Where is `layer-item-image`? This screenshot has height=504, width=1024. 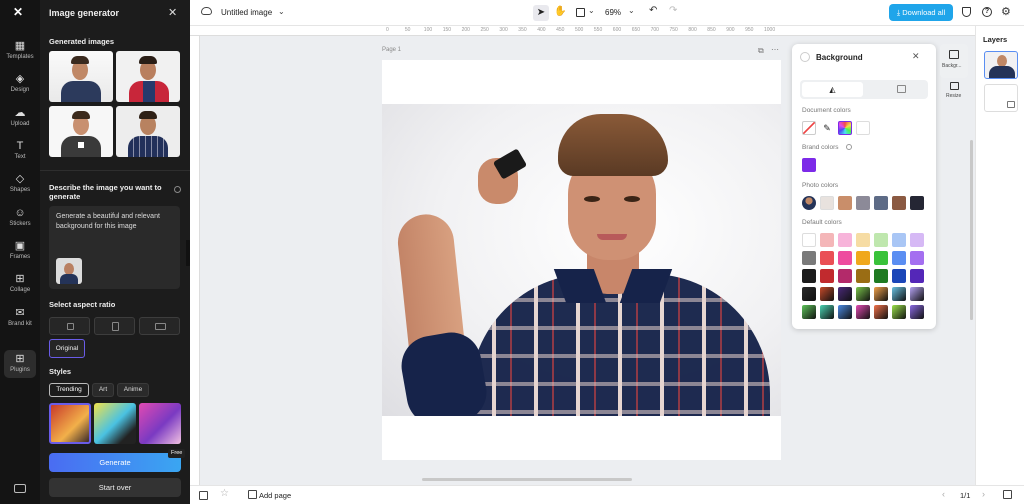
layer-item-image is located at coordinates (1001, 65).